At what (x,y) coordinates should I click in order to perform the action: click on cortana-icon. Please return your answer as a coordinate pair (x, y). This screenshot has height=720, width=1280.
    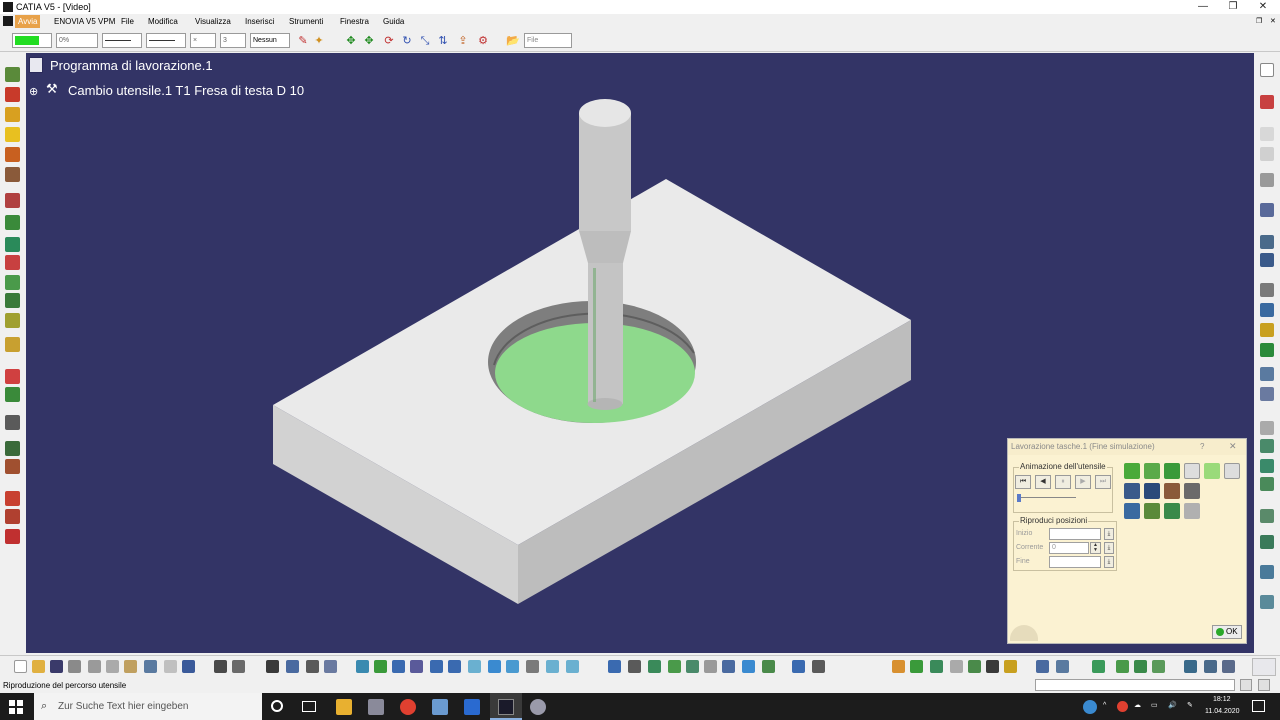
    Looking at the image, I should click on (277, 706).